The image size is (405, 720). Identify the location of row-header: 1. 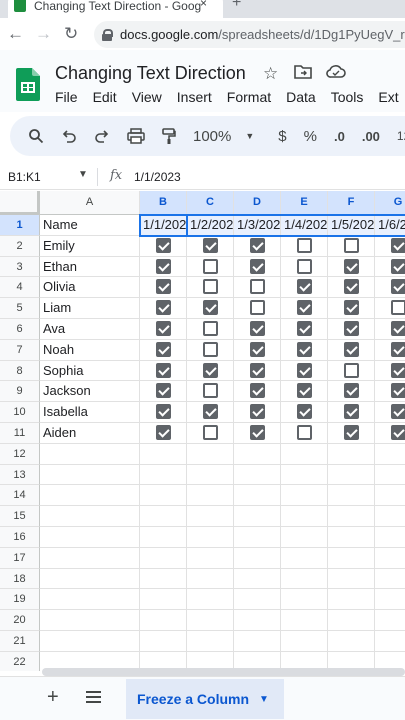
(20, 225).